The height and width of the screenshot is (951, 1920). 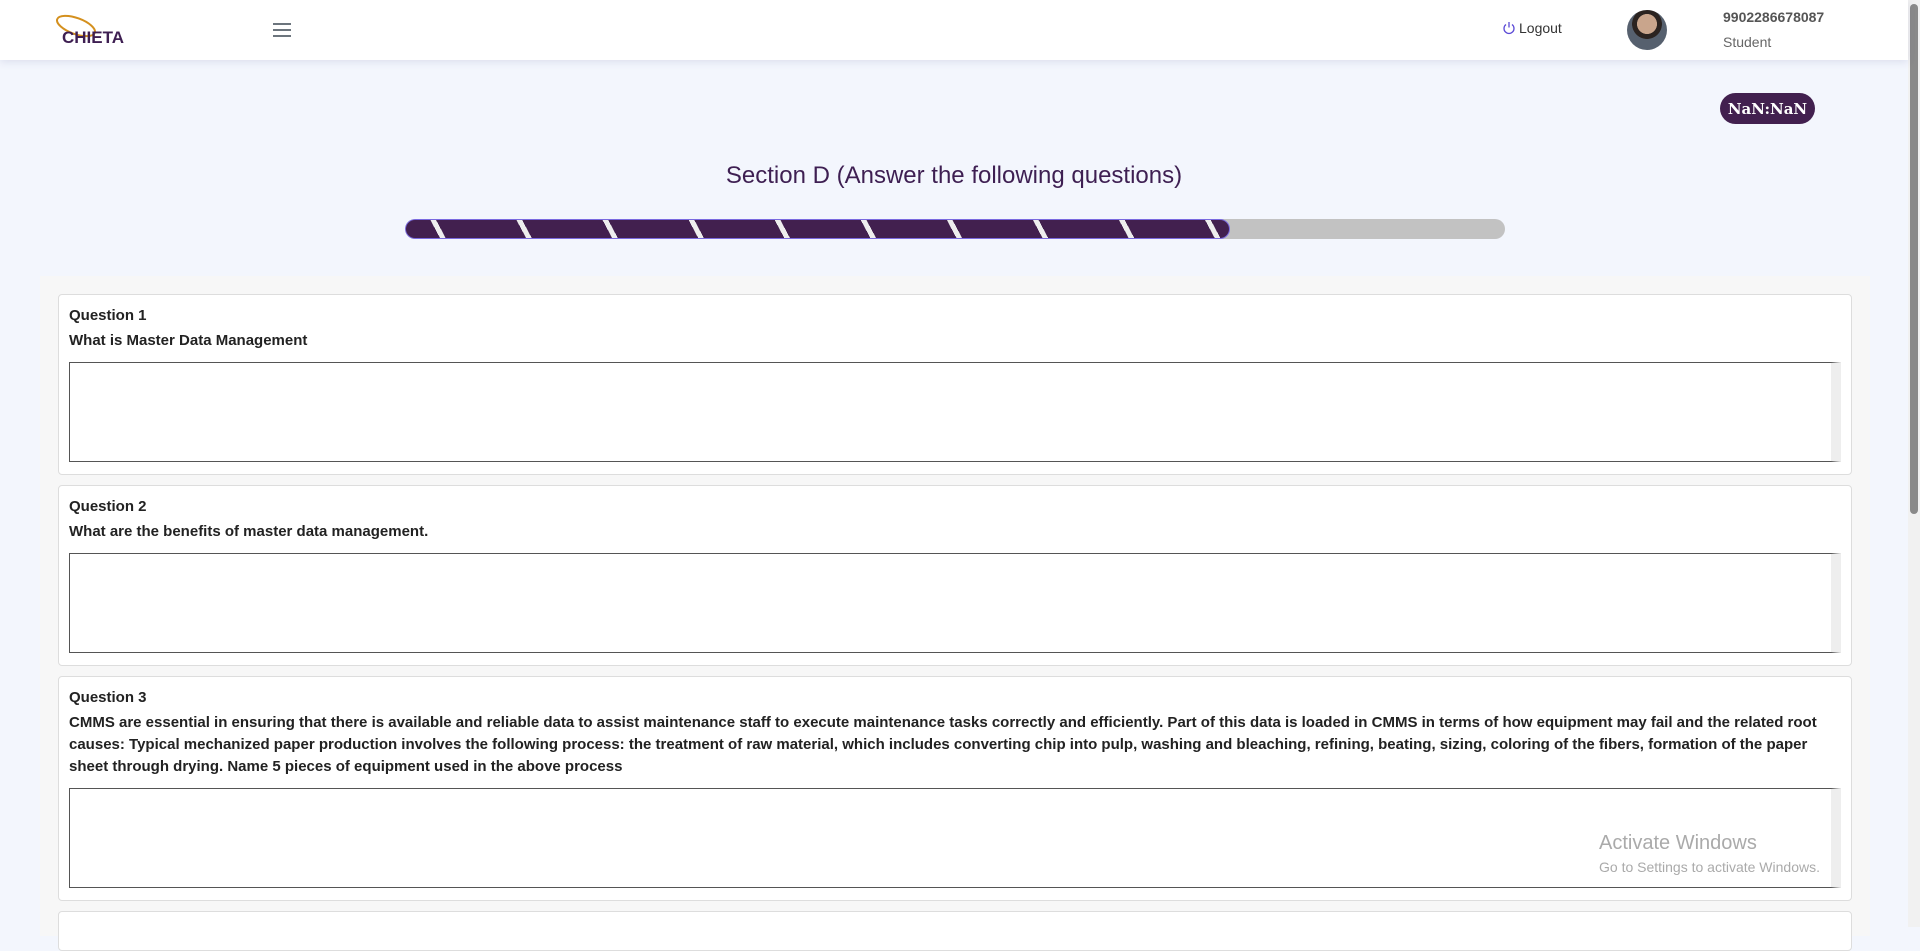 What do you see at coordinates (1767, 108) in the screenshot?
I see `timer-badge: NaN:NaN` at bounding box center [1767, 108].